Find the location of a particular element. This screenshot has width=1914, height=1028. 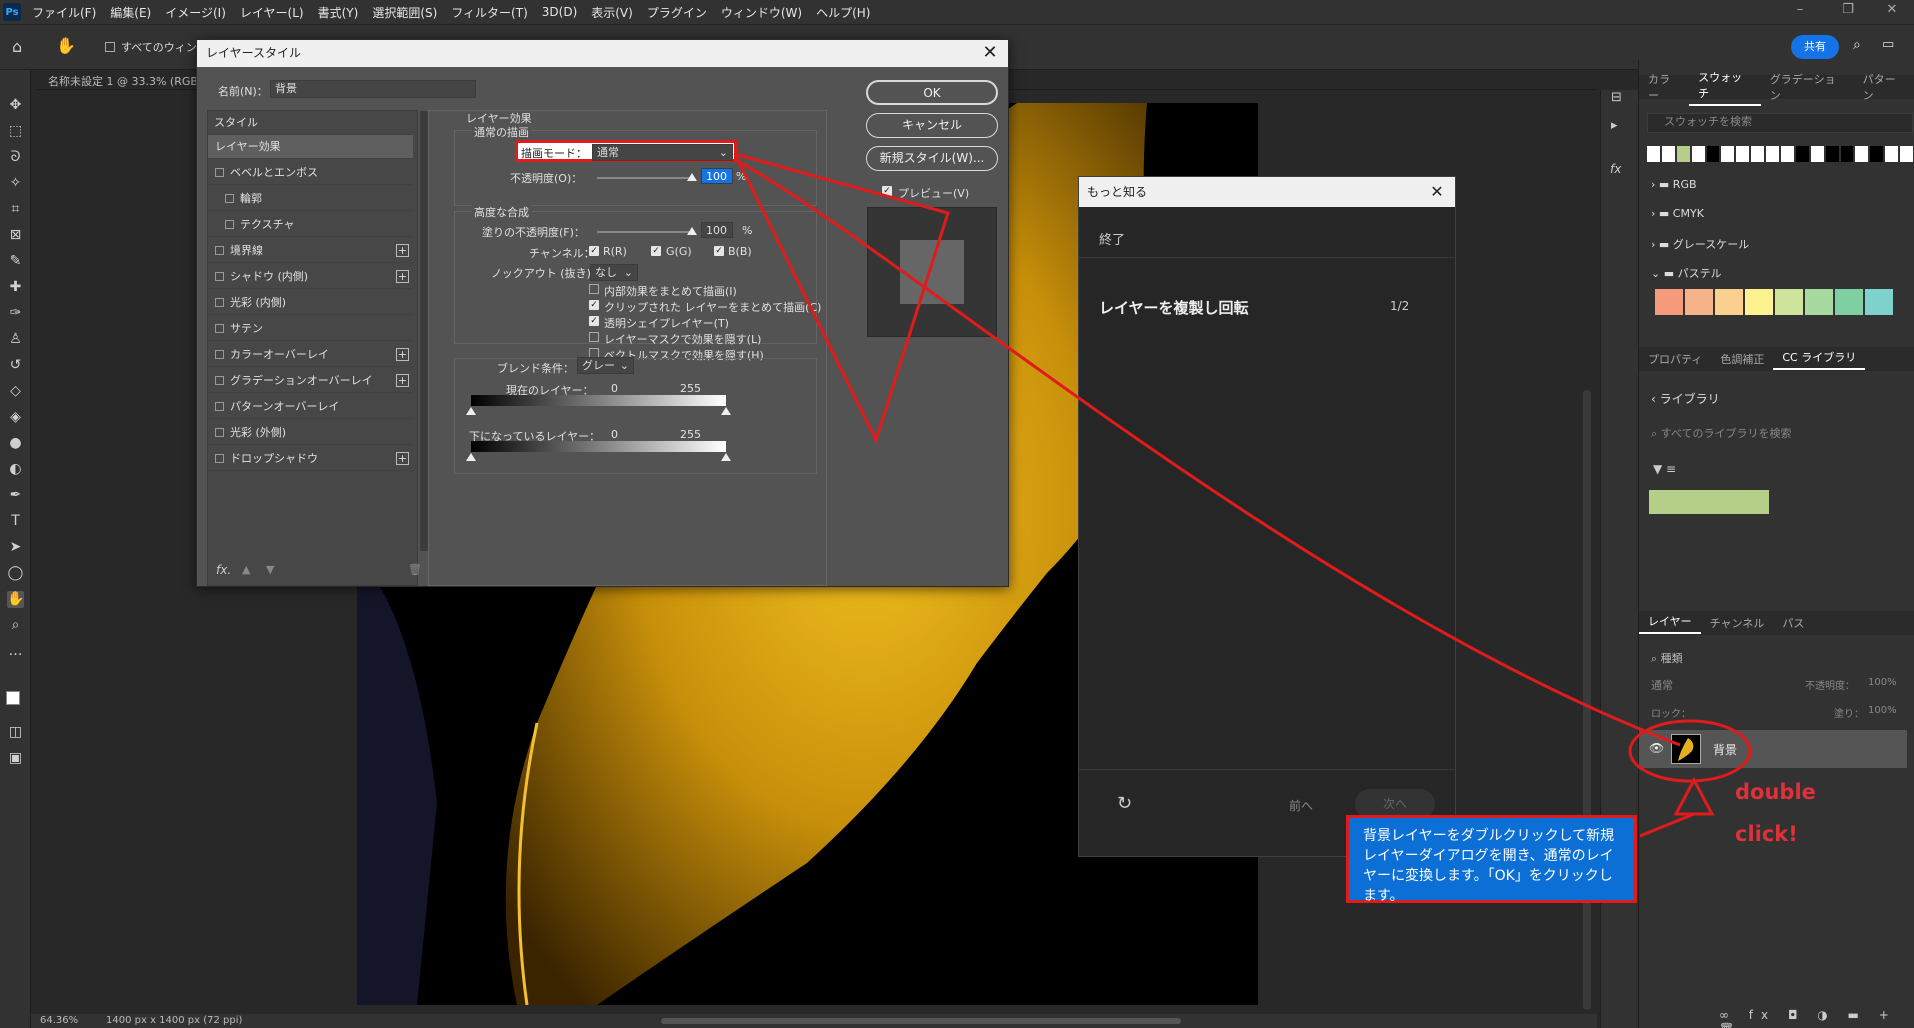

cancel-button: キャンセル is located at coordinates (932, 125).